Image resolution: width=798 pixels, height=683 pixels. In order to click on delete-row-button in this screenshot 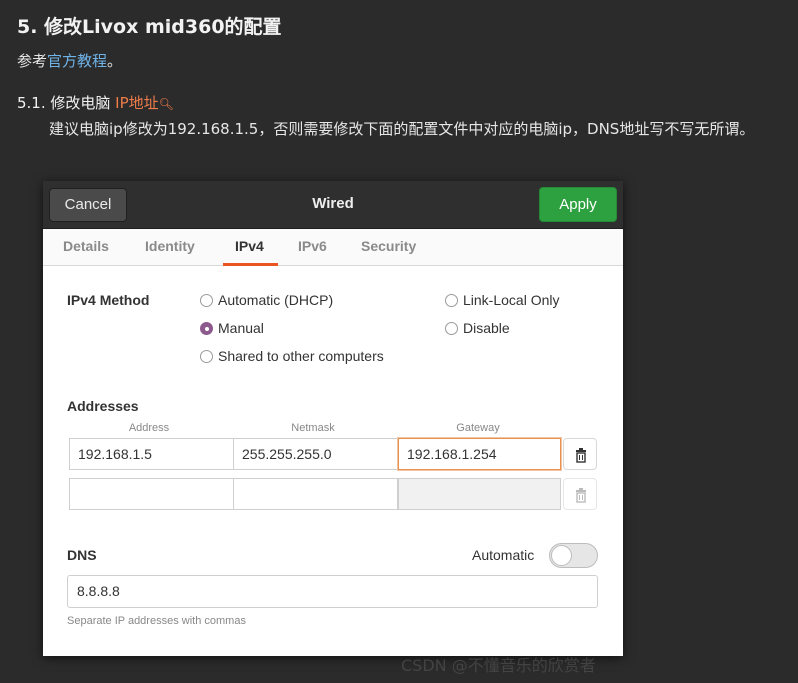, I will do `click(580, 454)`.